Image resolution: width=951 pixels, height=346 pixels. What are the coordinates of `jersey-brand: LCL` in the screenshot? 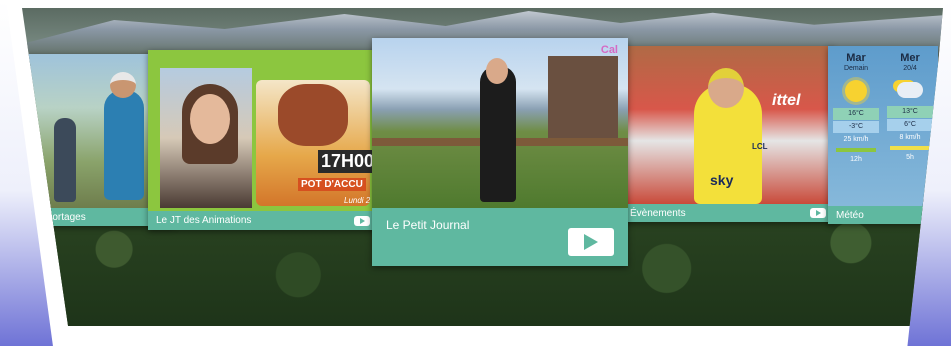 It's located at (760, 146).